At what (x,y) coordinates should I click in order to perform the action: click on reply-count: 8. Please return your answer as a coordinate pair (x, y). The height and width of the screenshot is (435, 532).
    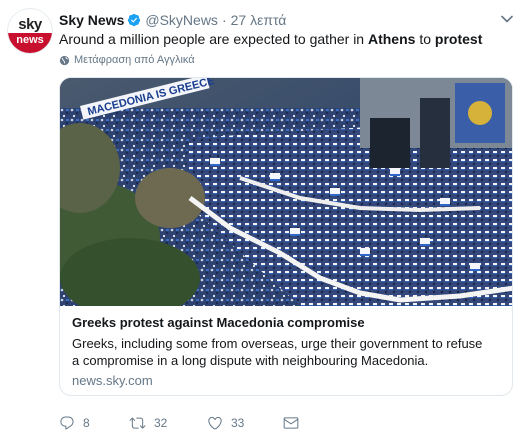
    Looking at the image, I should click on (86, 423).